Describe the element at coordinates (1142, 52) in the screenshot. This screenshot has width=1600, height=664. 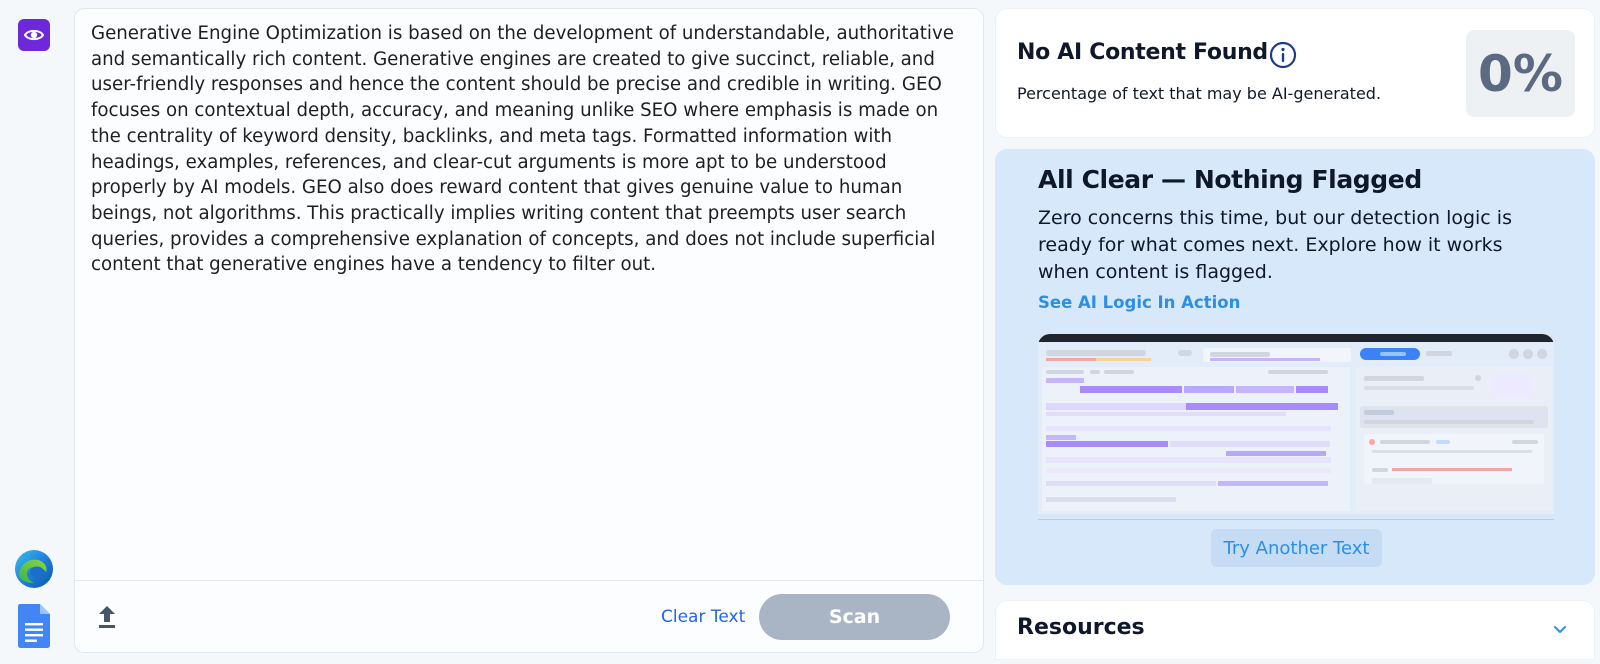
I see `result-title: No AI Content Found` at that location.